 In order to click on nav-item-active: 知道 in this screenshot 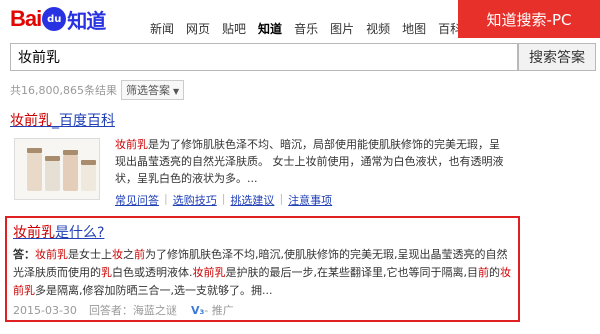, I will do `click(270, 28)`.